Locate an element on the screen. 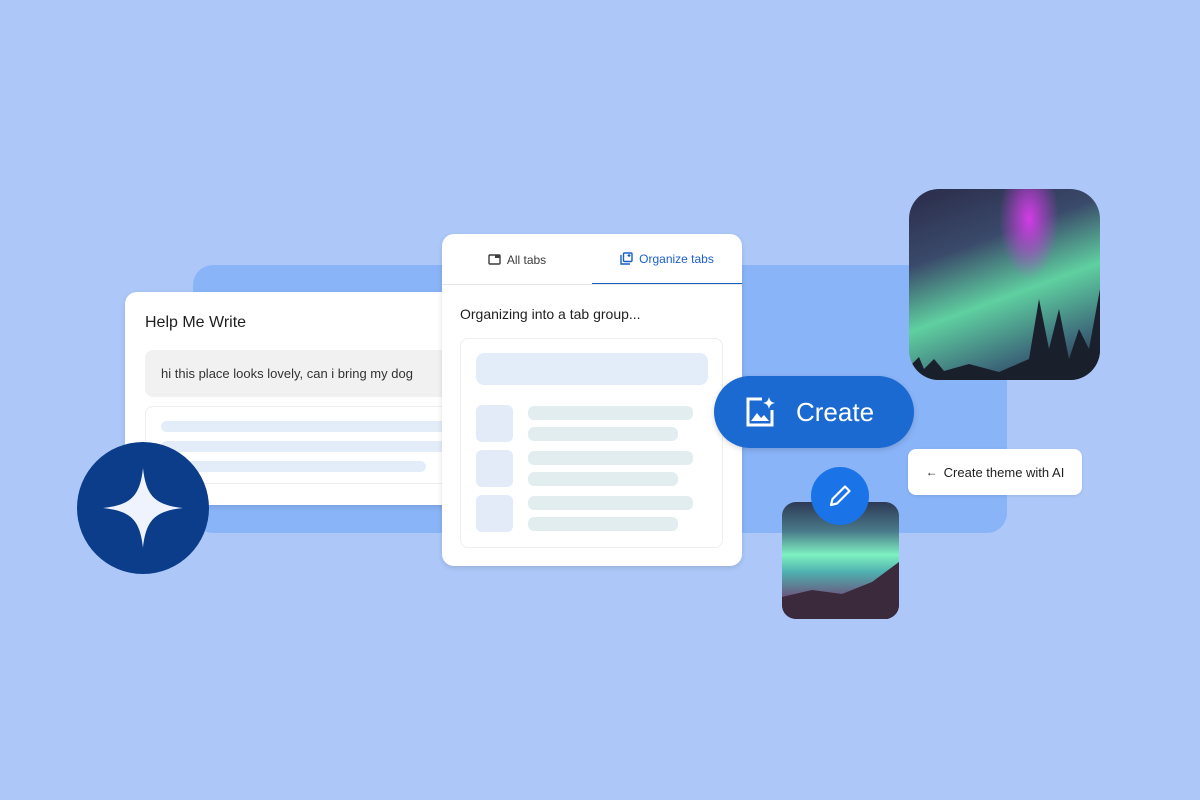 This screenshot has height=800, width=1200. create-theme-chip: ← Create theme with AI is located at coordinates (995, 472).